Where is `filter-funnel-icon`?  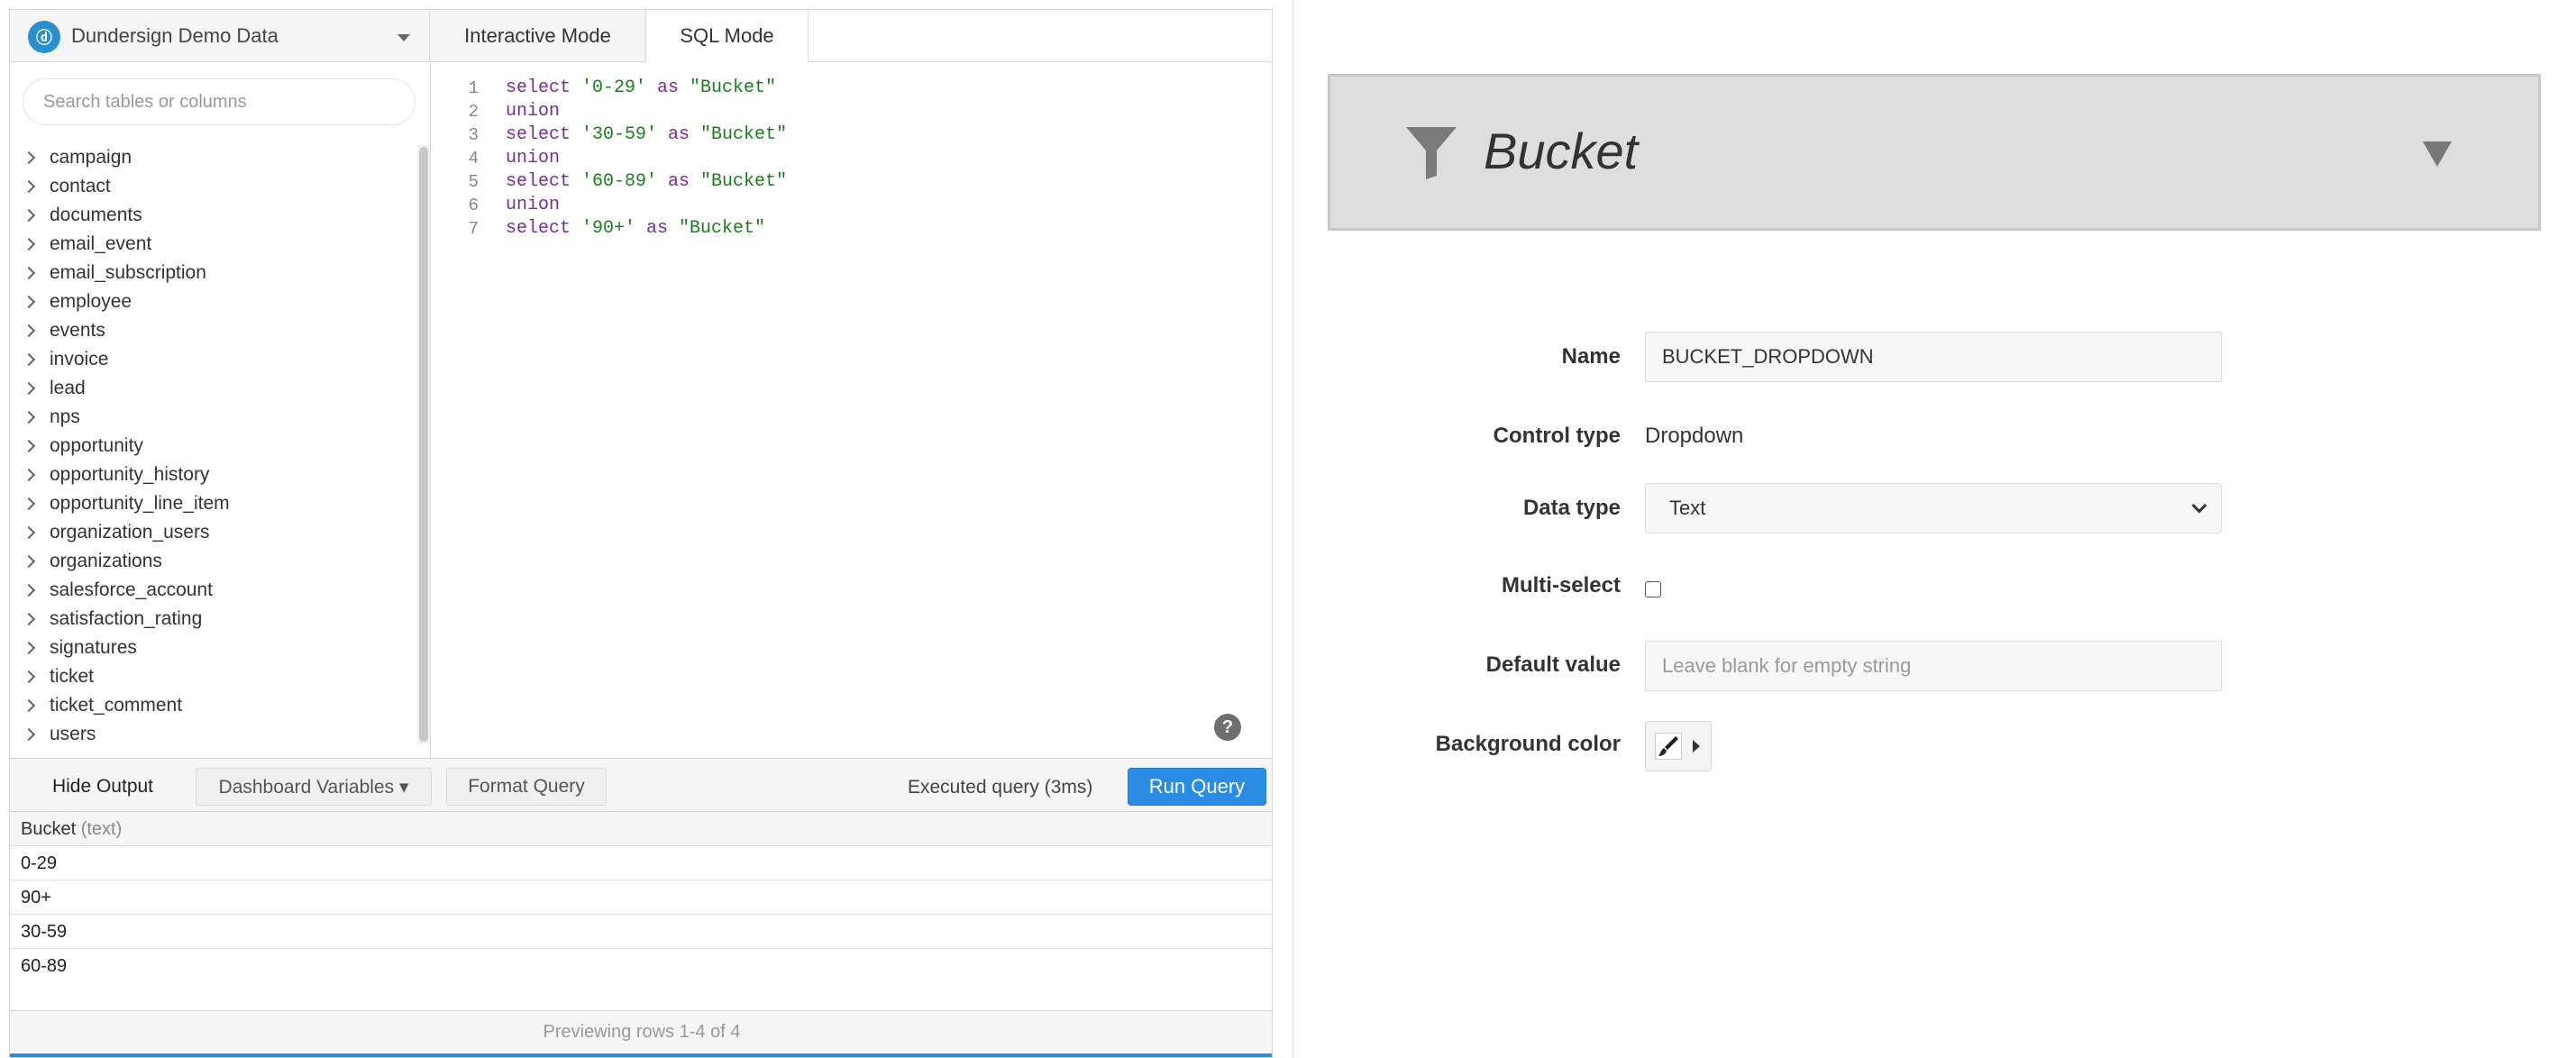
filter-funnel-icon is located at coordinates (1431, 153).